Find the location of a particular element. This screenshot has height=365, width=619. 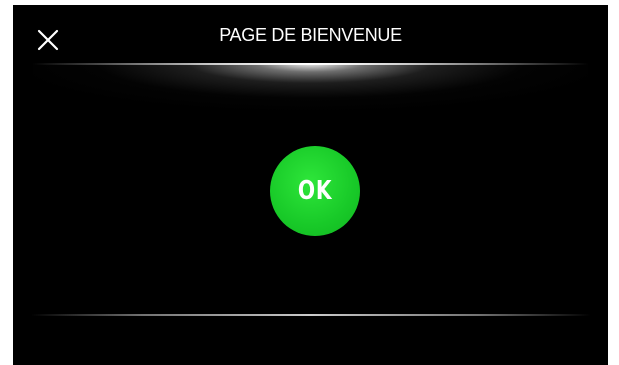

ok-button: OK is located at coordinates (315, 191).